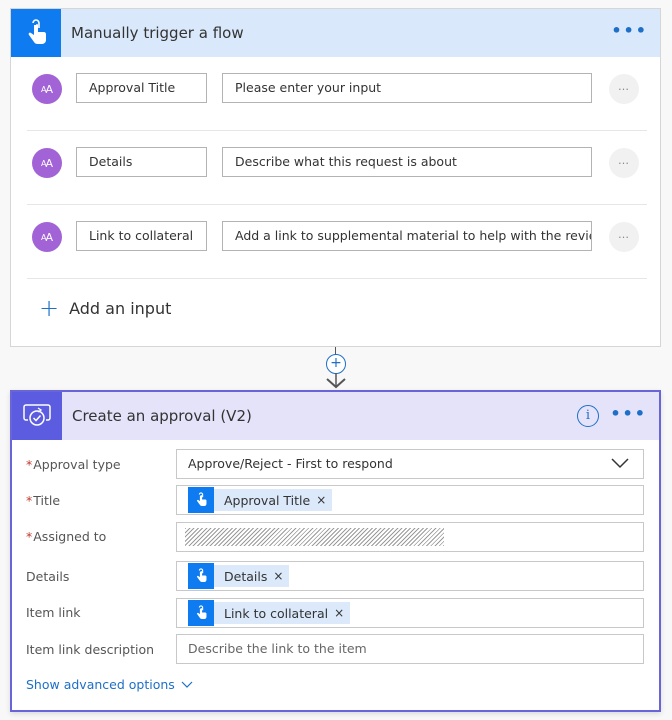 The width and height of the screenshot is (672, 720). Describe the element at coordinates (90, 649) in the screenshot. I see `item-link-description-label: Item link description` at that location.